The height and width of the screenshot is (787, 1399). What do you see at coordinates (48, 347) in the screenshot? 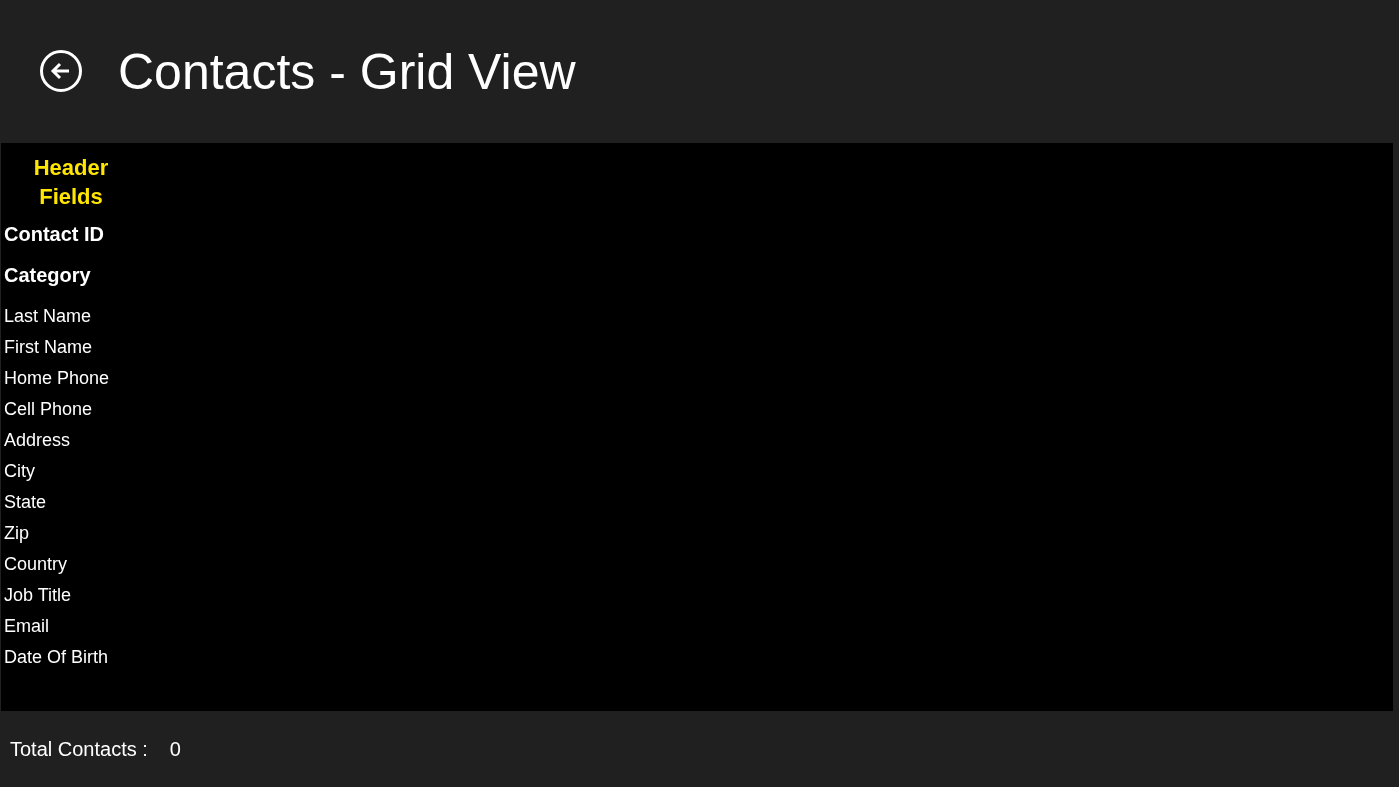
I see `field-label: First Name` at bounding box center [48, 347].